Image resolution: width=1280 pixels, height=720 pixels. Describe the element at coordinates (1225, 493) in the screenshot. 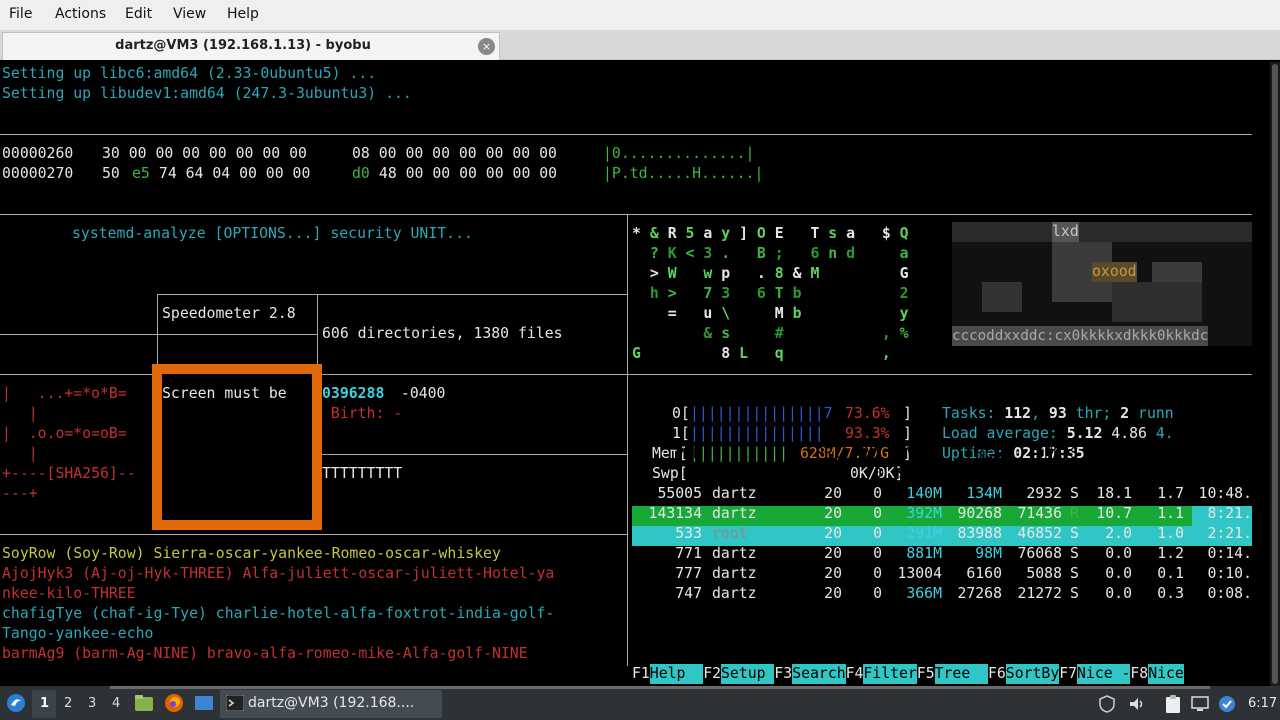

I see `process-cell: 10:48.` at that location.